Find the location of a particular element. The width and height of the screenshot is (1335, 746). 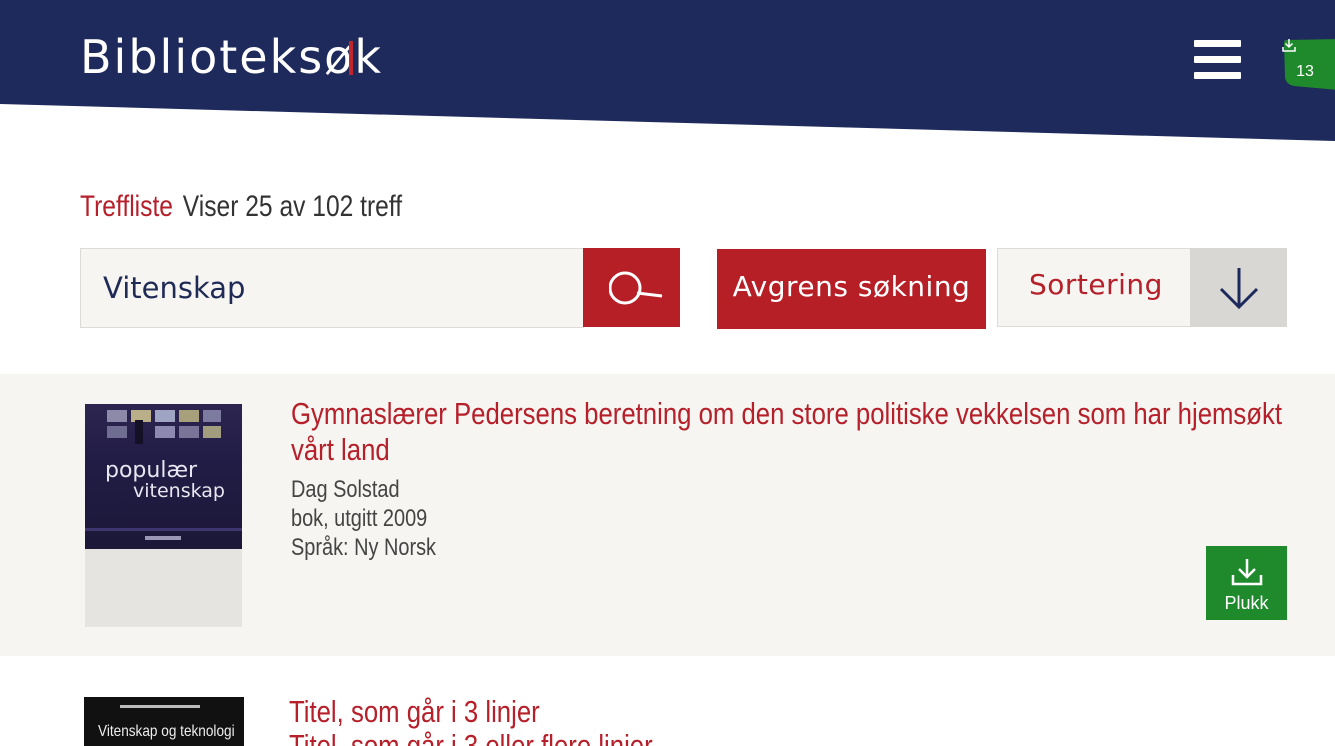

cover-publisher-mark is located at coordinates (163, 538).